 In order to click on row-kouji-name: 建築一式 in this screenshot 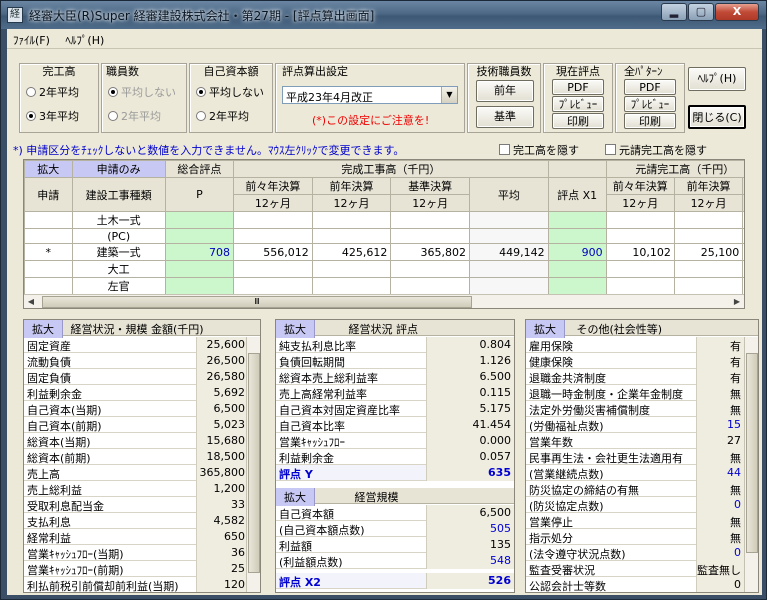, I will do `click(118, 252)`.